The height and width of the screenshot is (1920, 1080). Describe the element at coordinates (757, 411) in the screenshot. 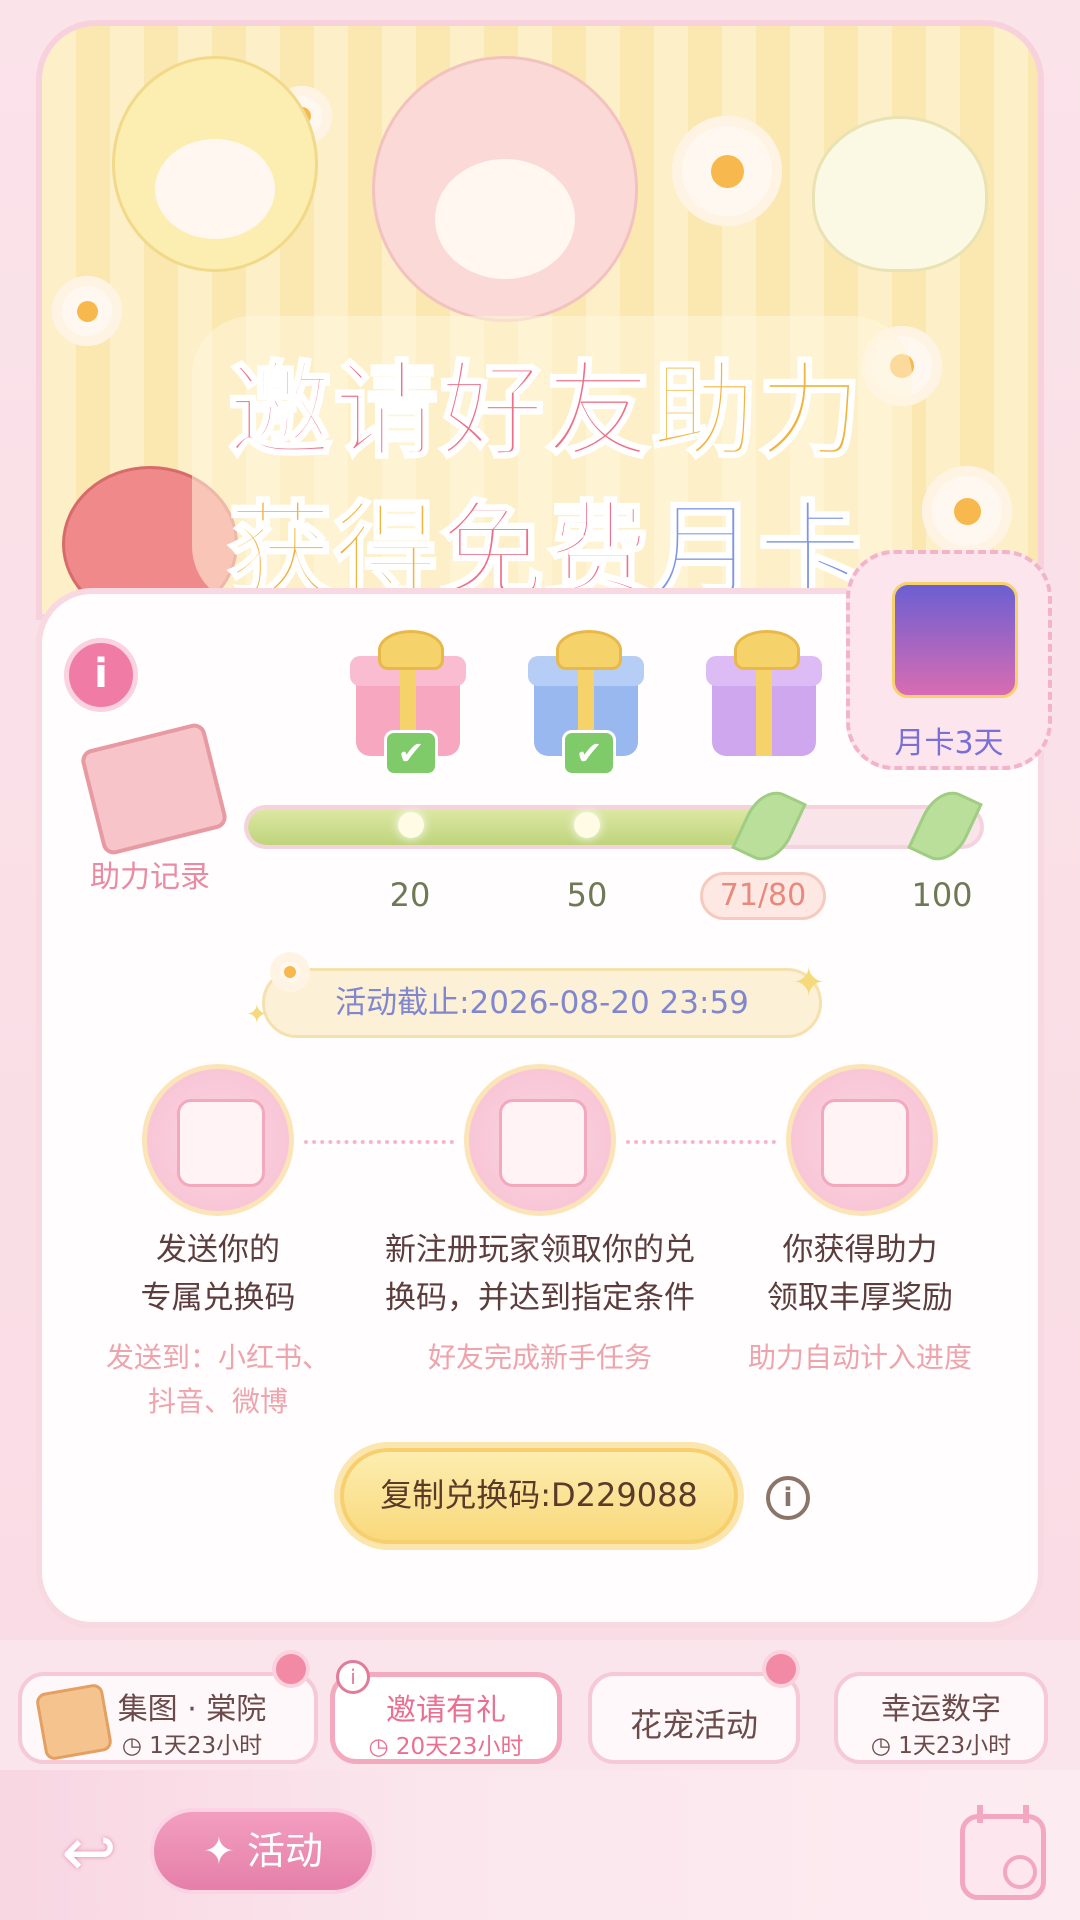

I see `title-segment: 助力` at that location.